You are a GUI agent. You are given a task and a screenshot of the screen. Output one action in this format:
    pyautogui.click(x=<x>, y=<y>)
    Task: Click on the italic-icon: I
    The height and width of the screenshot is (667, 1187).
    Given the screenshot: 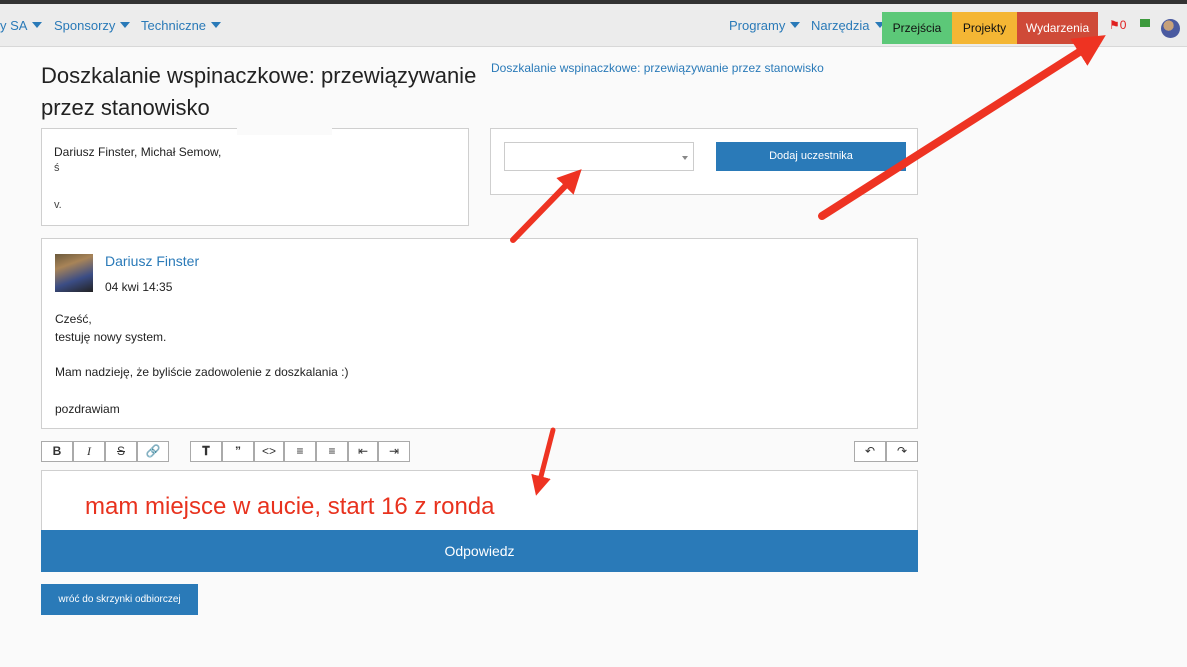 What is the action you would take?
    pyautogui.click(x=89, y=451)
    